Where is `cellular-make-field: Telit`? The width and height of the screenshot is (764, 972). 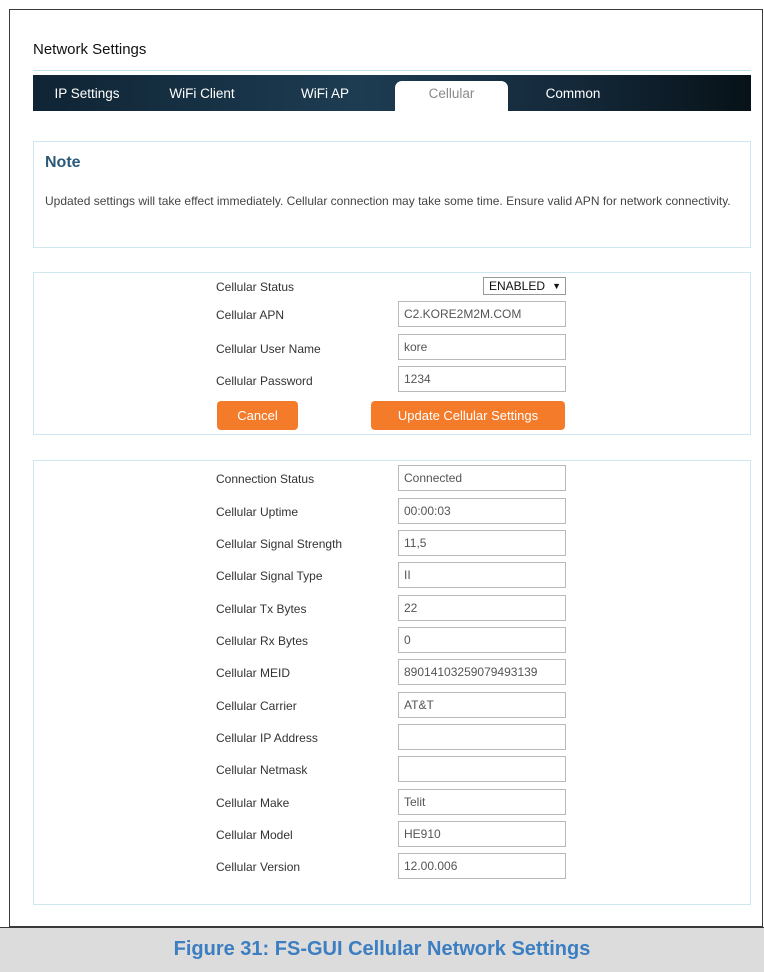
cellular-make-field: Telit is located at coordinates (482, 802).